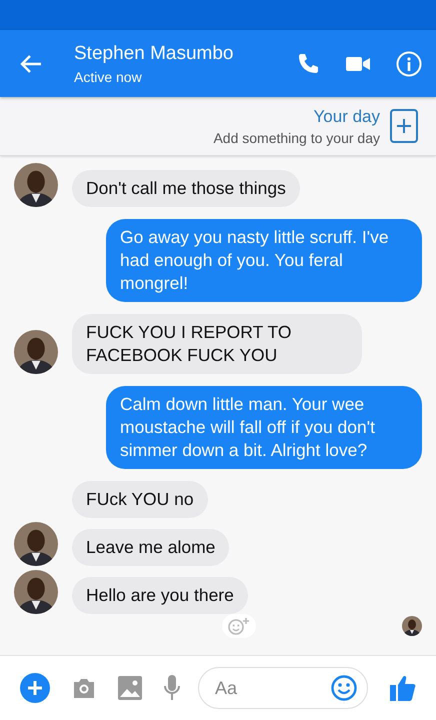  What do you see at coordinates (160, 595) in the screenshot?
I see `received-message: Hello are you there` at bounding box center [160, 595].